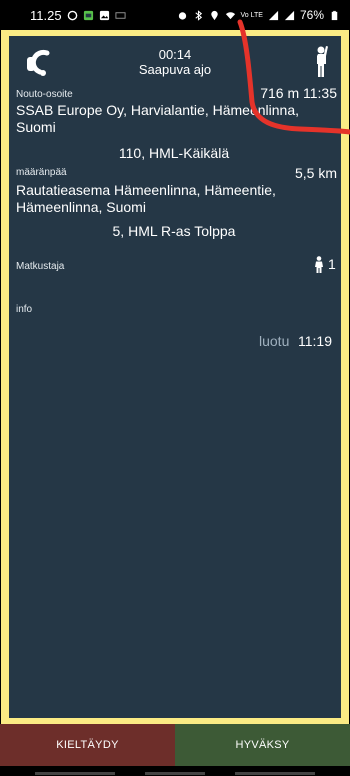  I want to click on nav-back, so click(275, 773).